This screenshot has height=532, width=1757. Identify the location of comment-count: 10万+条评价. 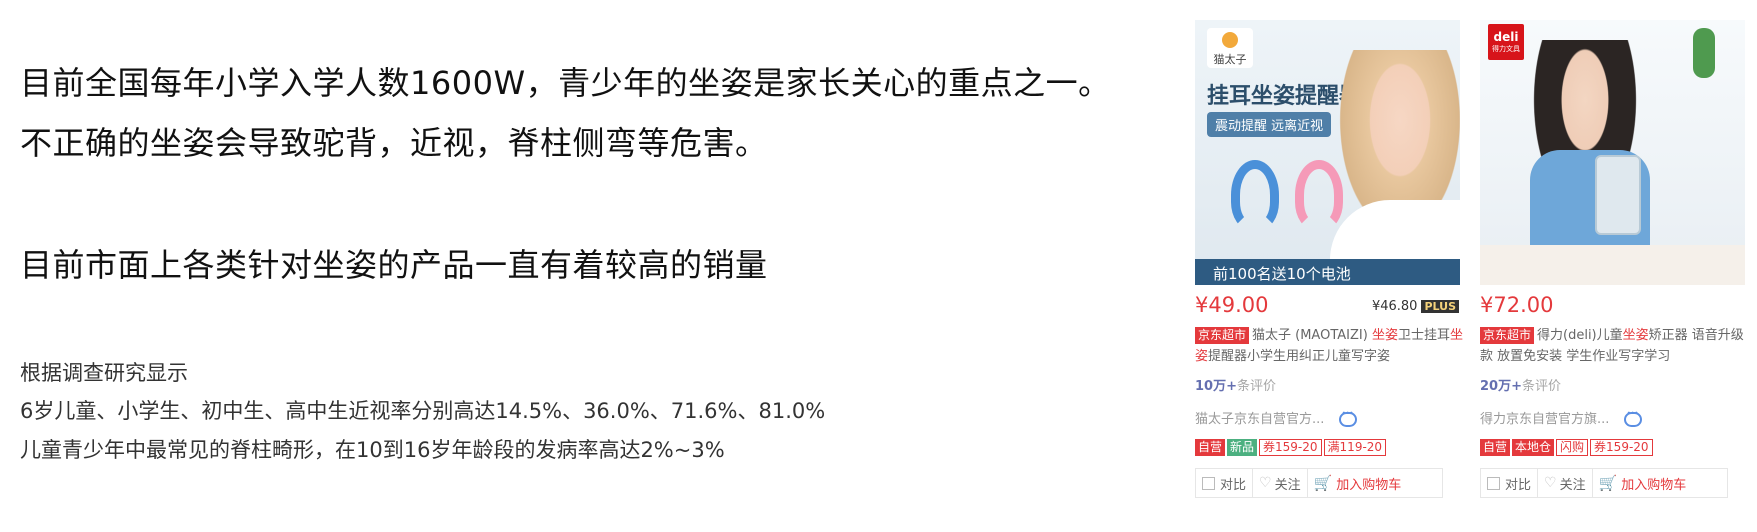
(1331, 384).